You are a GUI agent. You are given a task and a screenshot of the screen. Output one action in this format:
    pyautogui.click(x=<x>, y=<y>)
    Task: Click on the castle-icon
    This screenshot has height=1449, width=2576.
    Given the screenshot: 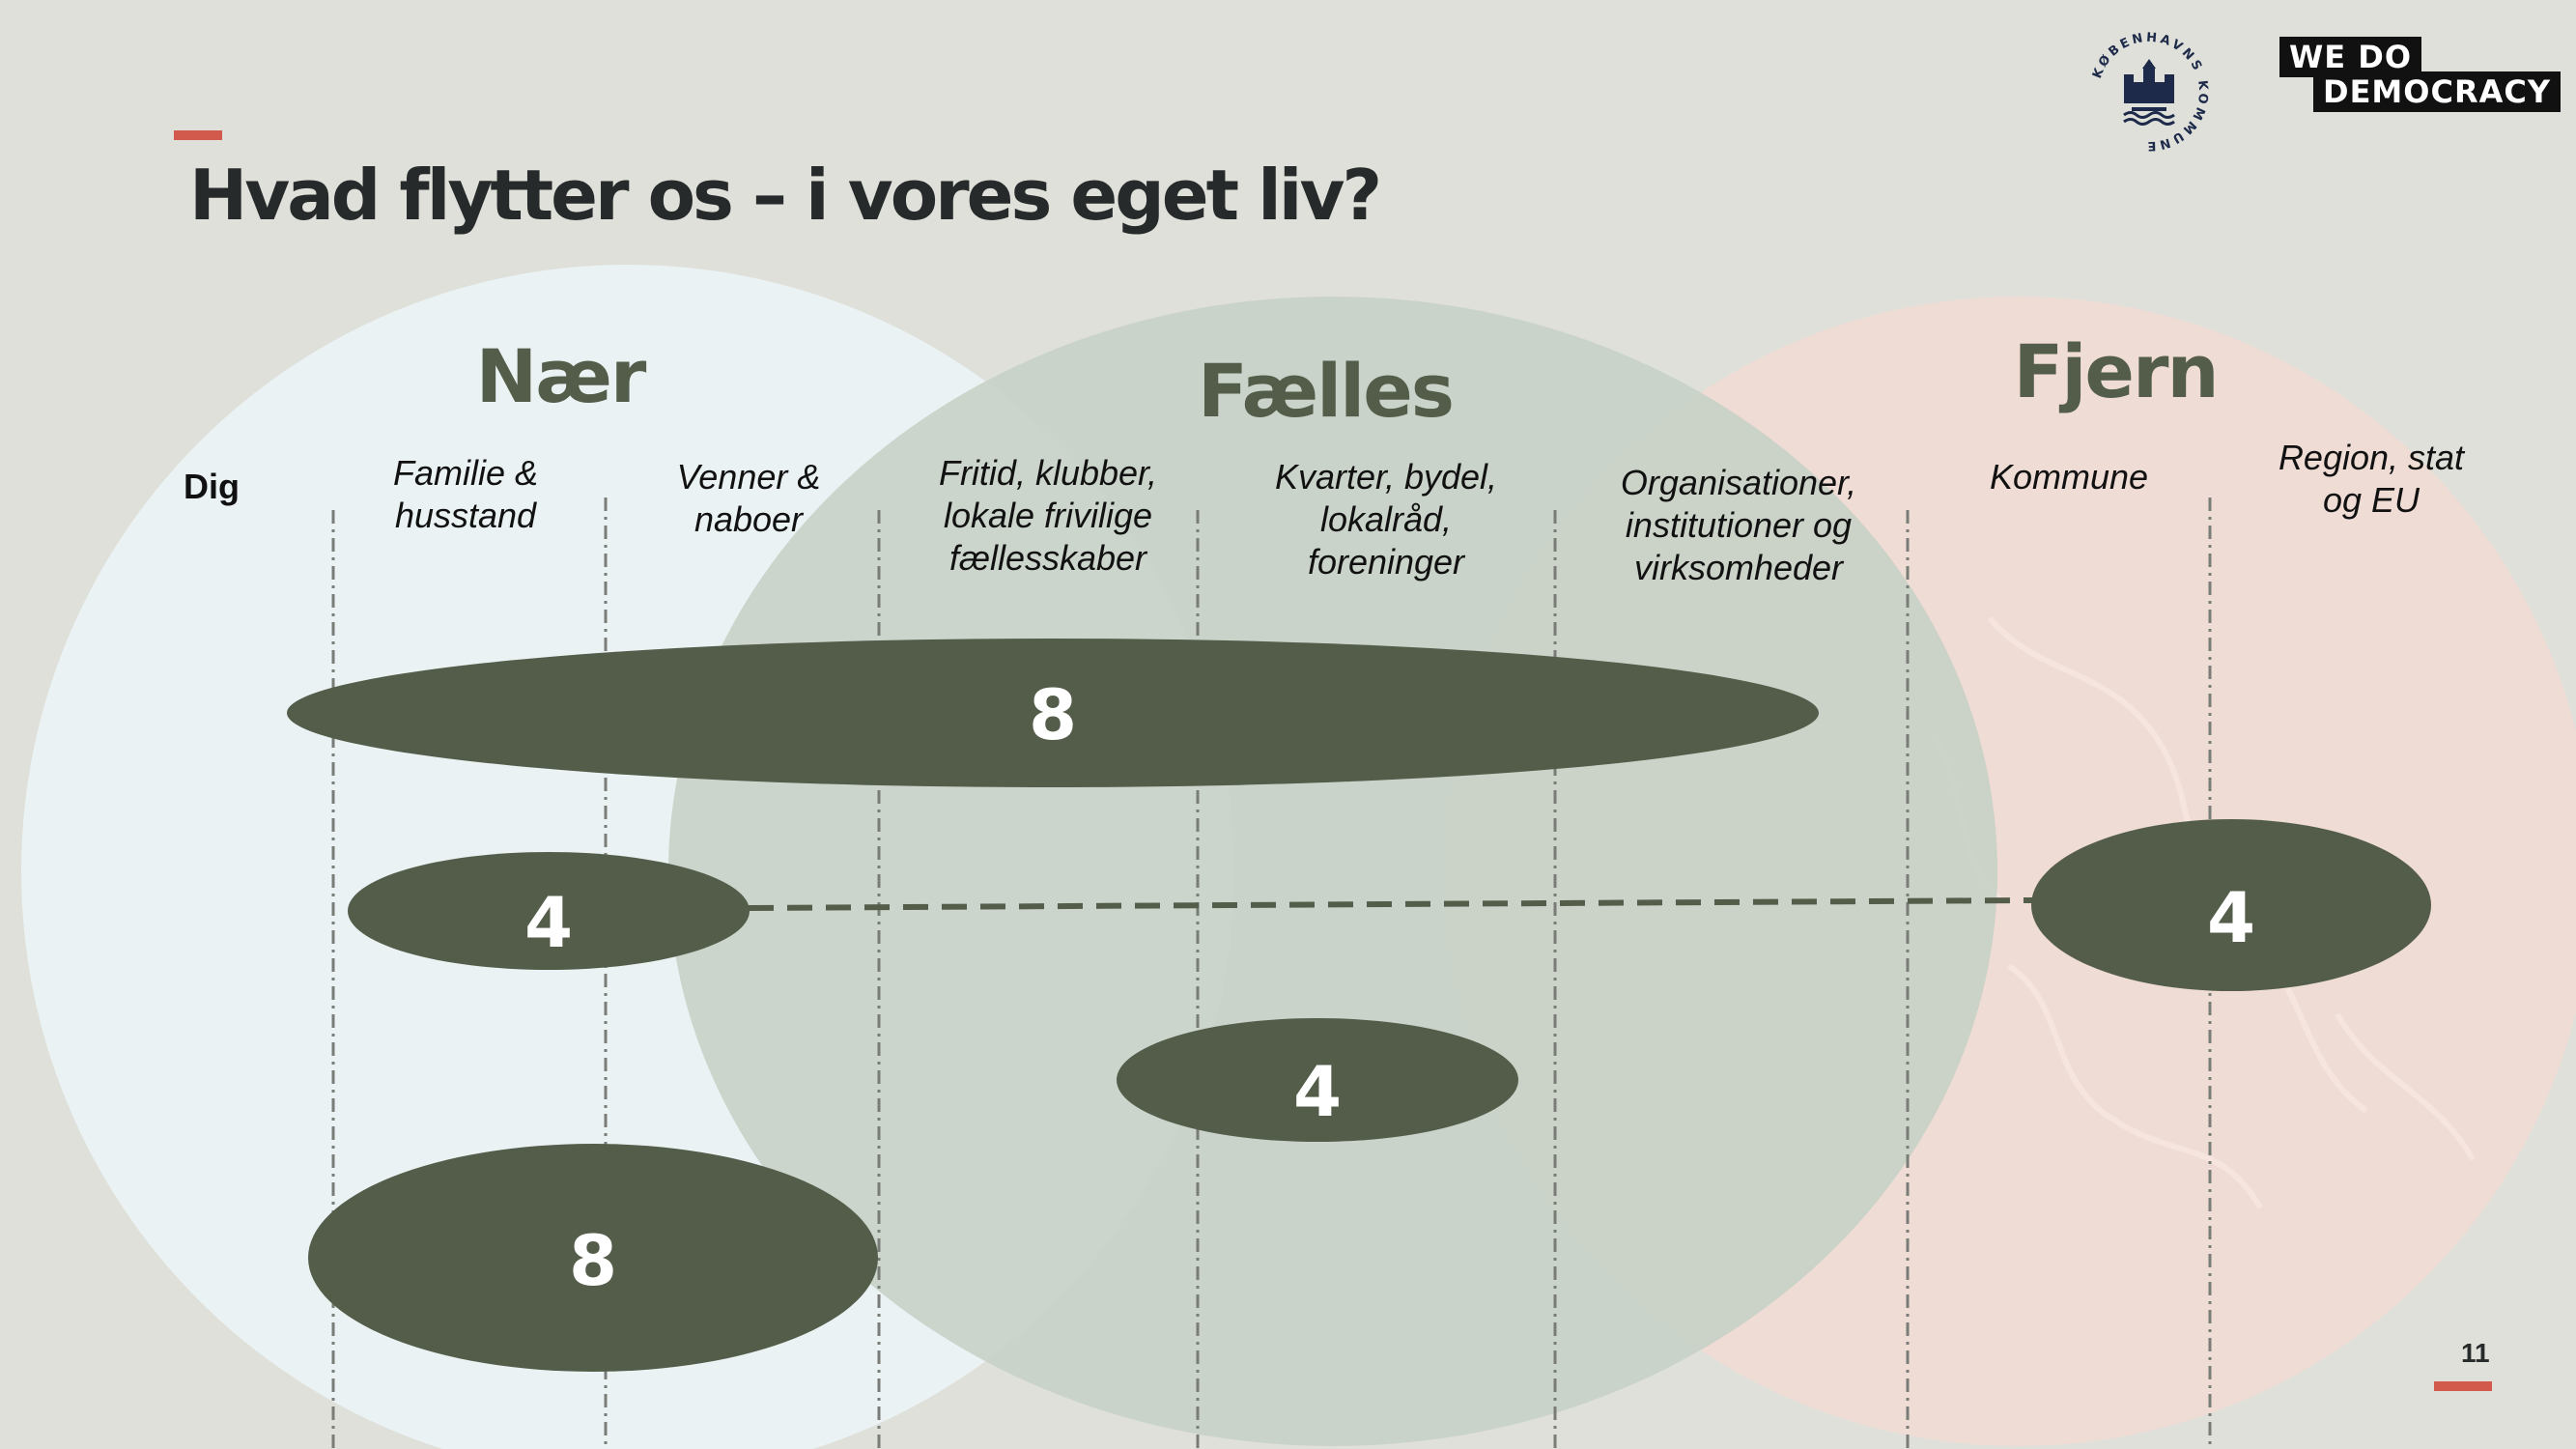 What is the action you would take?
    pyautogui.click(x=2149, y=92)
    